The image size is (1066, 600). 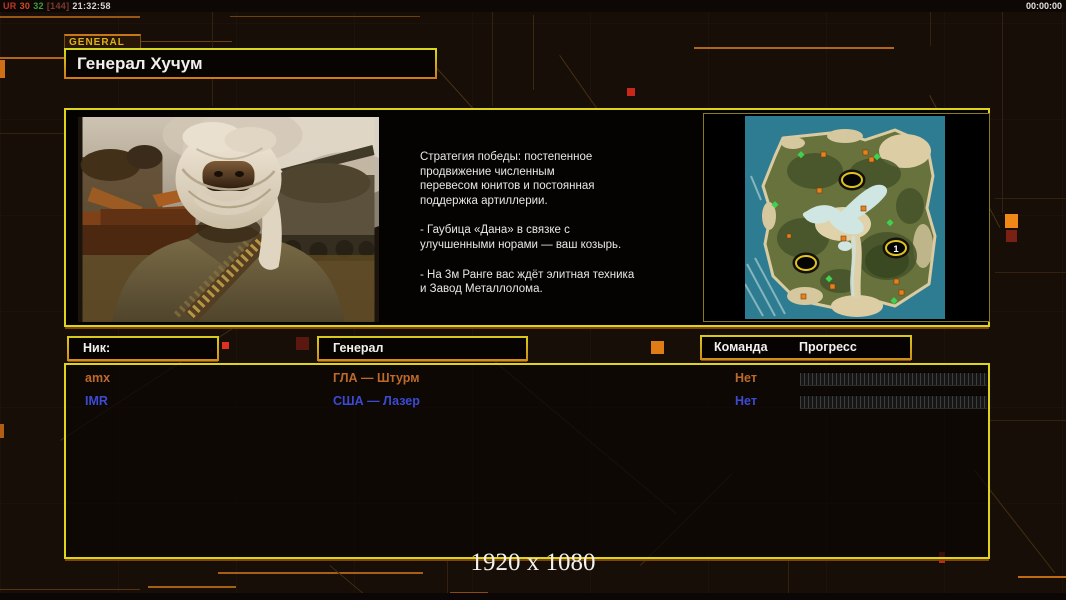 What do you see at coordinates (533, 596) in the screenshot?
I see `bottom-black-bar` at bounding box center [533, 596].